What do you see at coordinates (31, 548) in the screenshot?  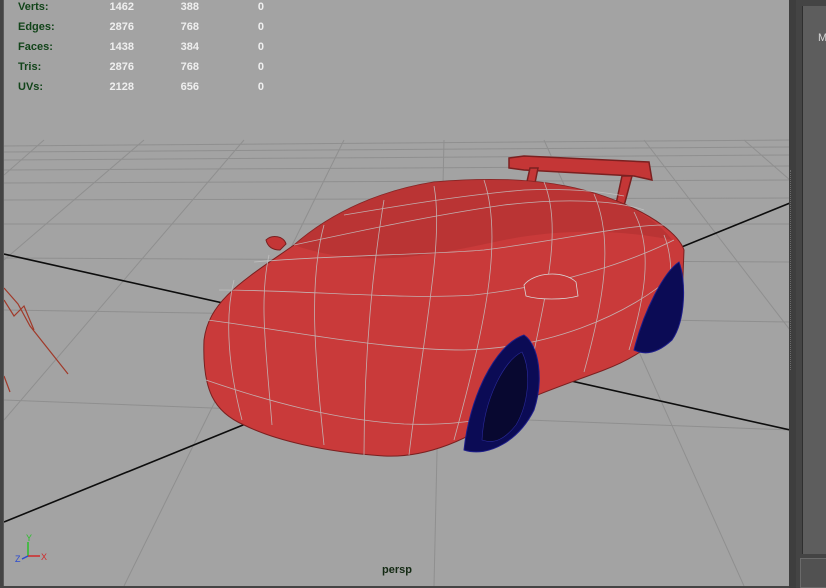 I see `axis-gizmo-icon: Y Z X` at bounding box center [31, 548].